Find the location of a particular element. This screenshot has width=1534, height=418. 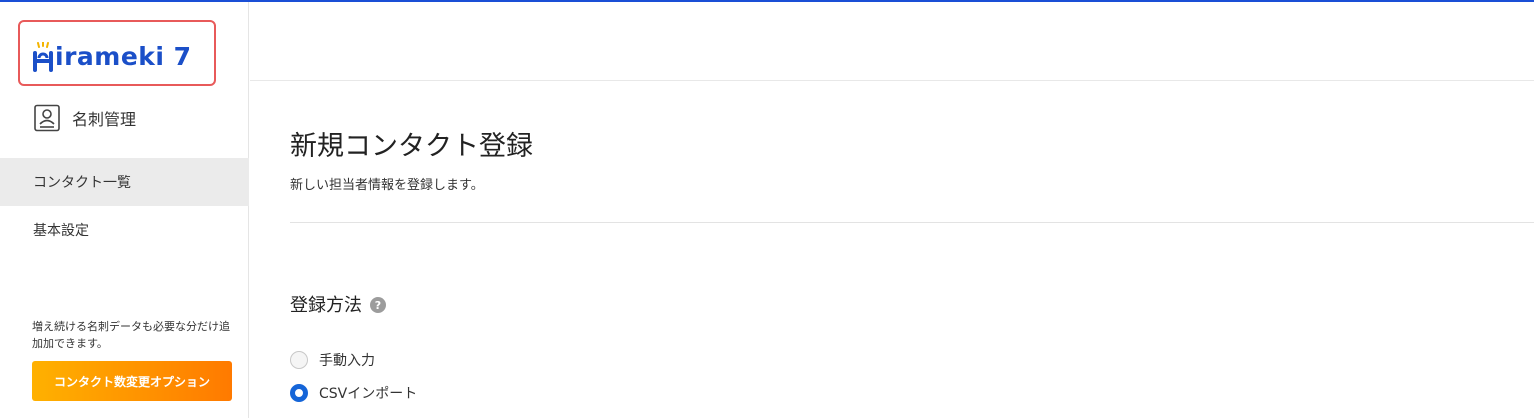

radio-button-checked is located at coordinates (299, 393).